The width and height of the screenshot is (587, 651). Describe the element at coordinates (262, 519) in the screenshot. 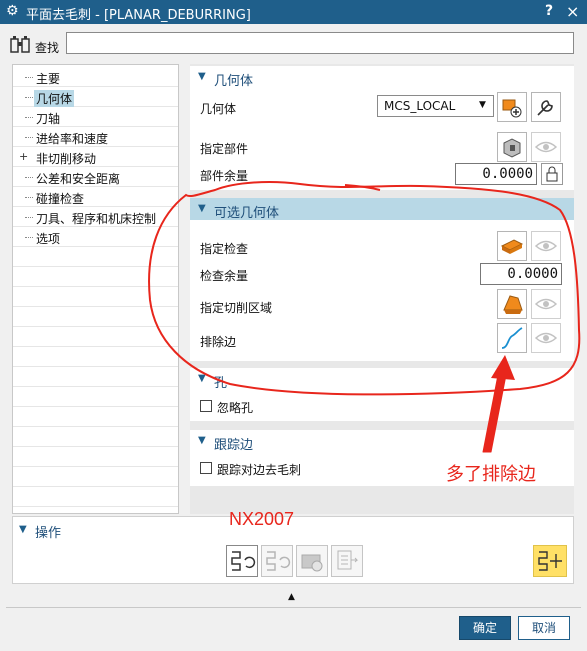

I see `version-annotation: NX2007` at that location.